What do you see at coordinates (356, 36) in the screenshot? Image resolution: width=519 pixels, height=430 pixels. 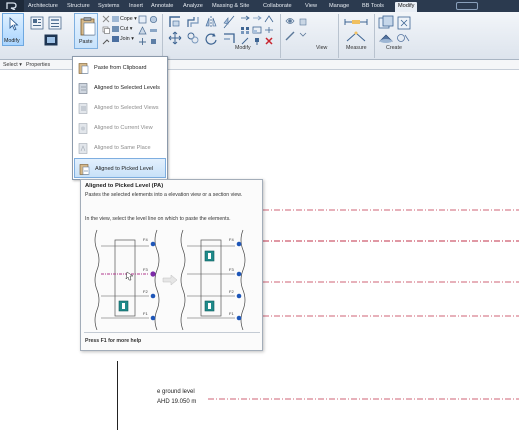 I see `aligned-dimension-icon` at bounding box center [356, 36].